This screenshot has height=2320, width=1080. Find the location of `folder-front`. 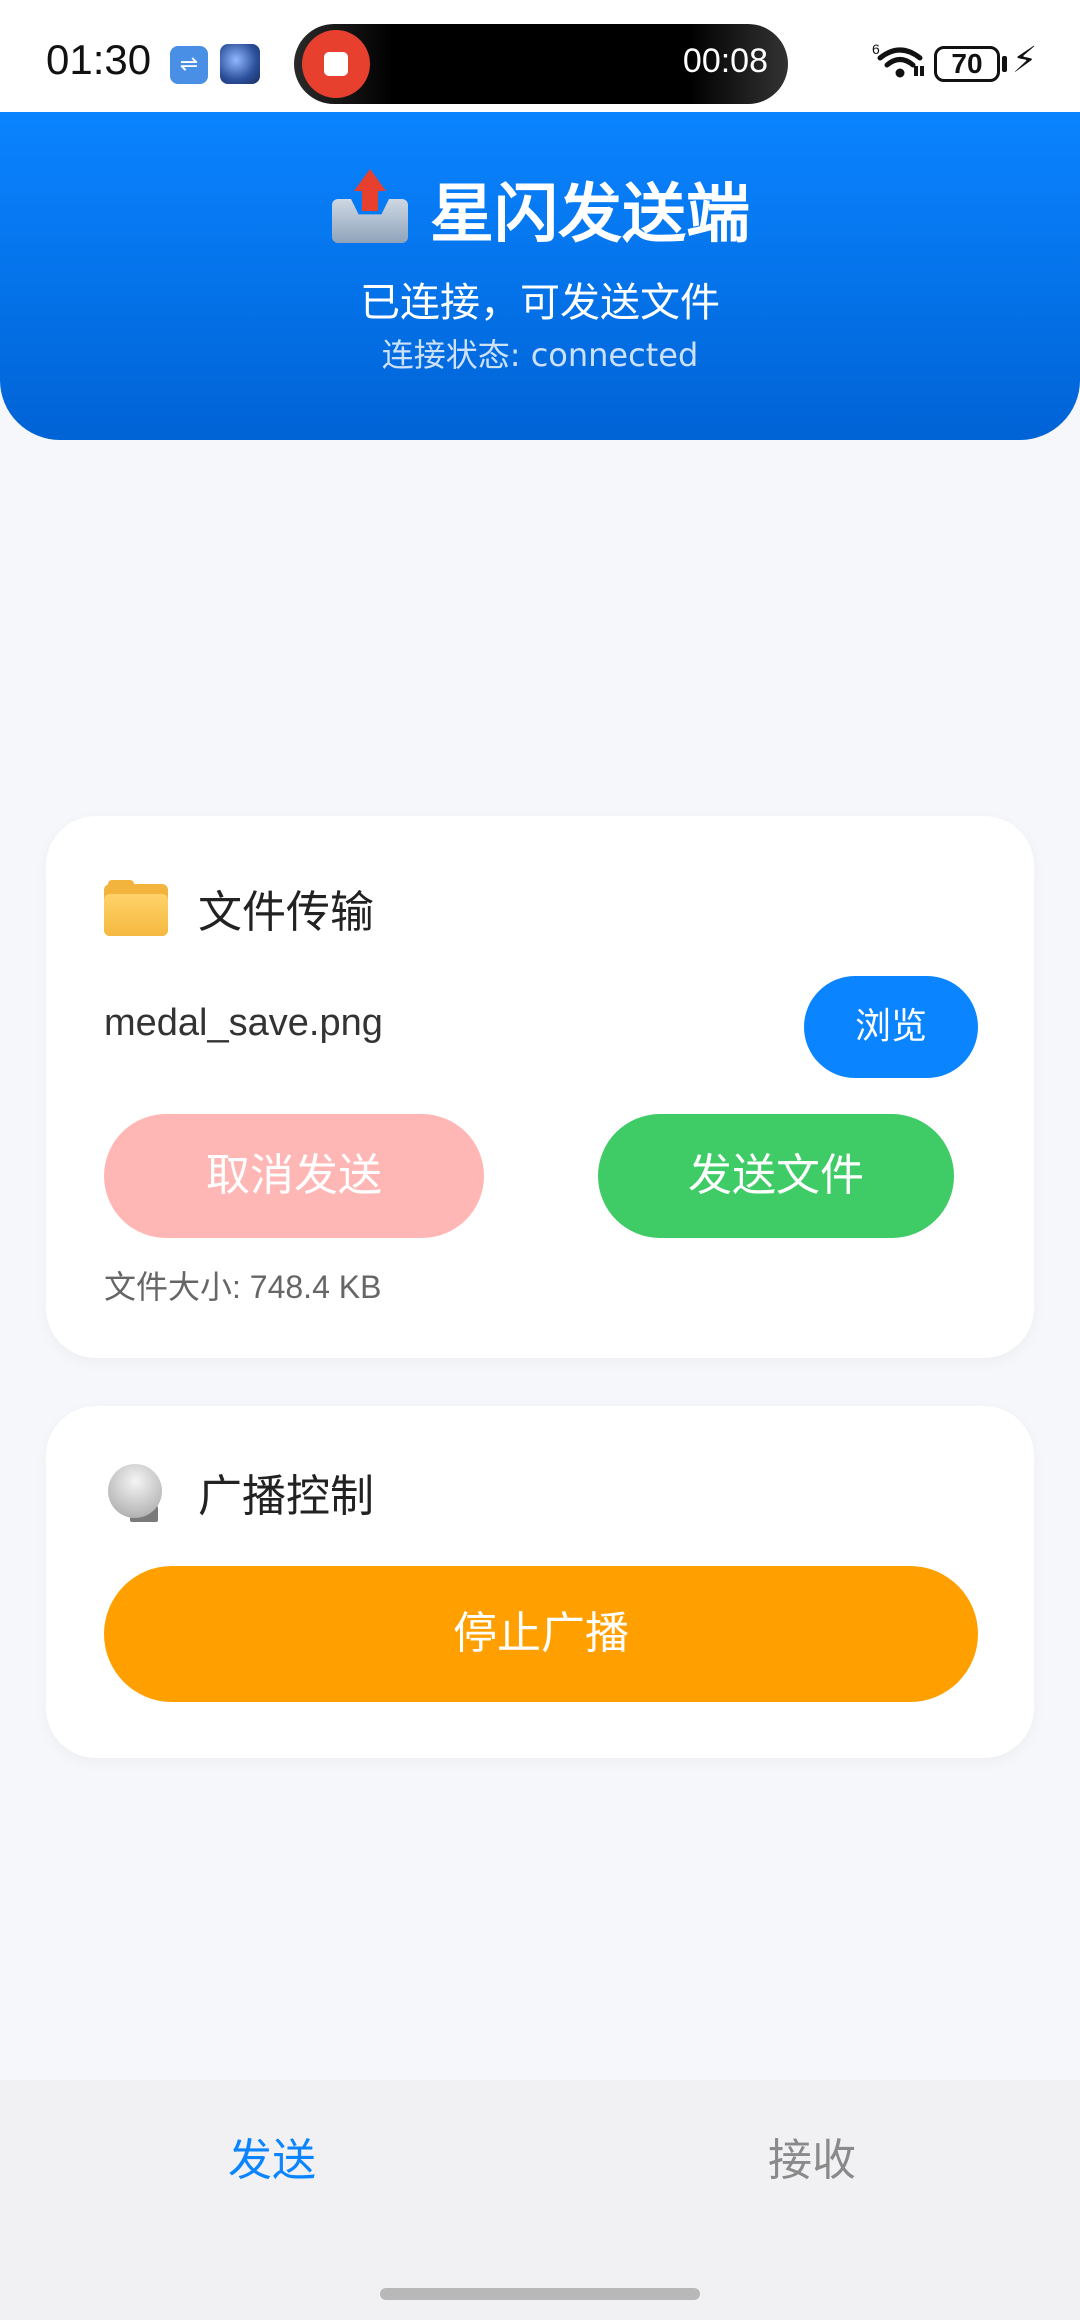

folder-front is located at coordinates (136, 915).